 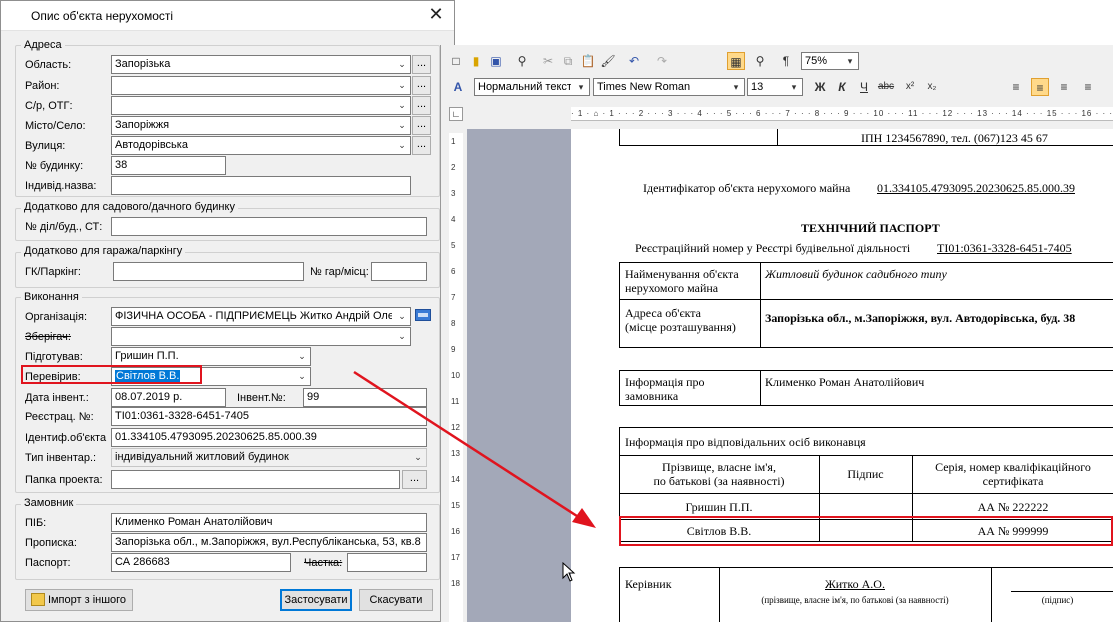 I want to click on invent-num-label: Інвент.№:, so click(x=261, y=398).